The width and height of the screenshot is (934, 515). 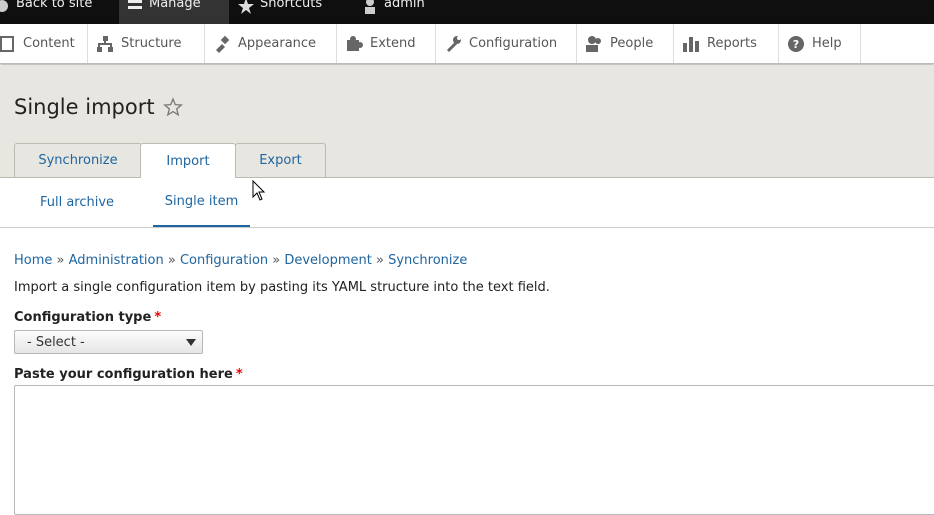 I want to click on puzzle-icon, so click(x=355, y=43).